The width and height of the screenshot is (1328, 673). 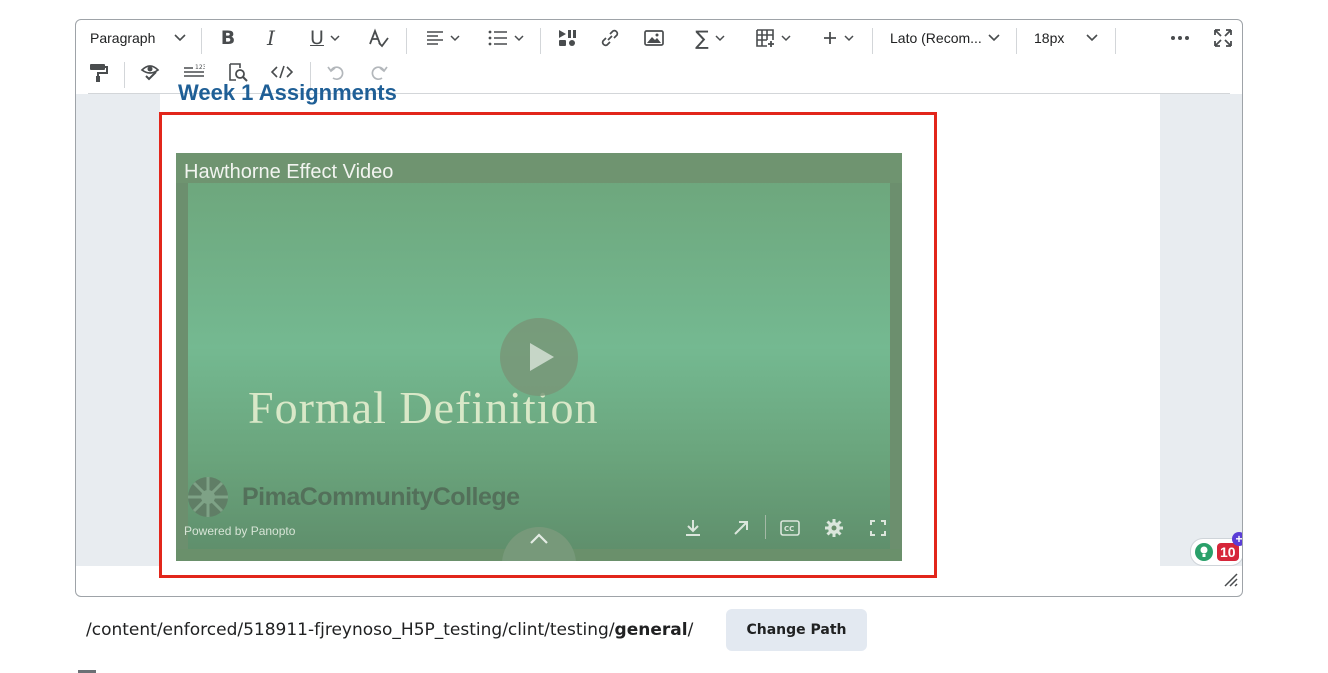 I want to click on path-bold-segment: general, so click(x=651, y=630).